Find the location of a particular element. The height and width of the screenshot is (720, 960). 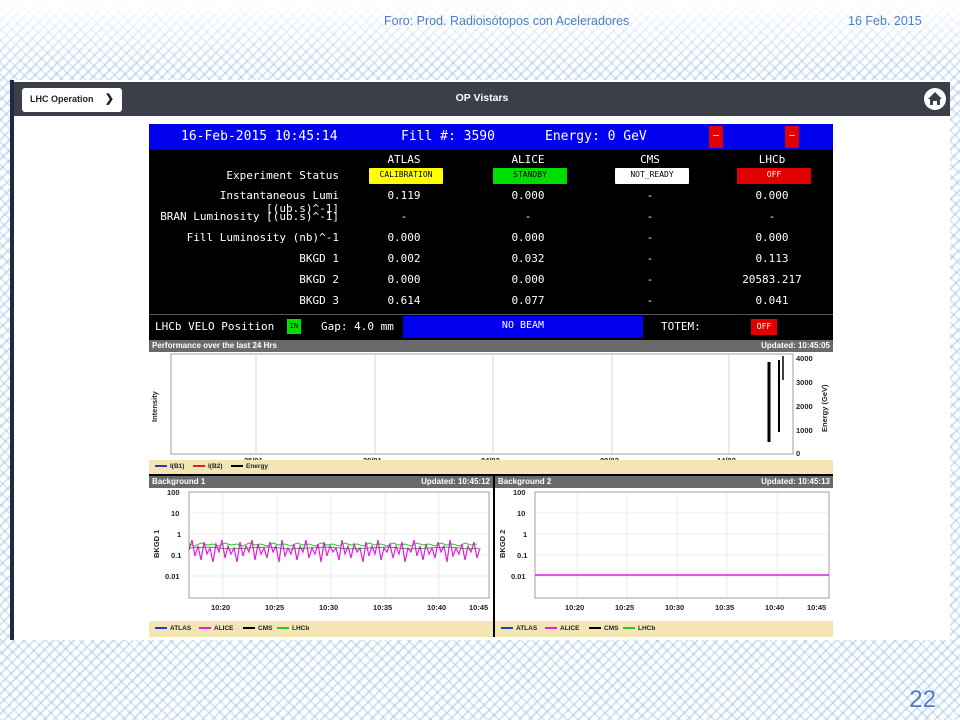

app-topbar: LHC Operation ❯ OP Vistars is located at coordinates (482, 99).